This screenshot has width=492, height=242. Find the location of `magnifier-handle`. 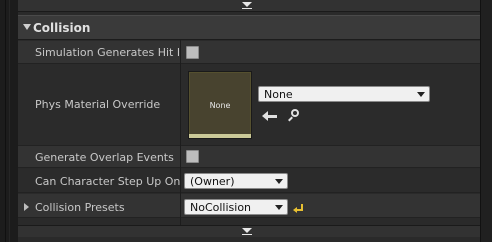

magnifier-handle is located at coordinates (290, 119).